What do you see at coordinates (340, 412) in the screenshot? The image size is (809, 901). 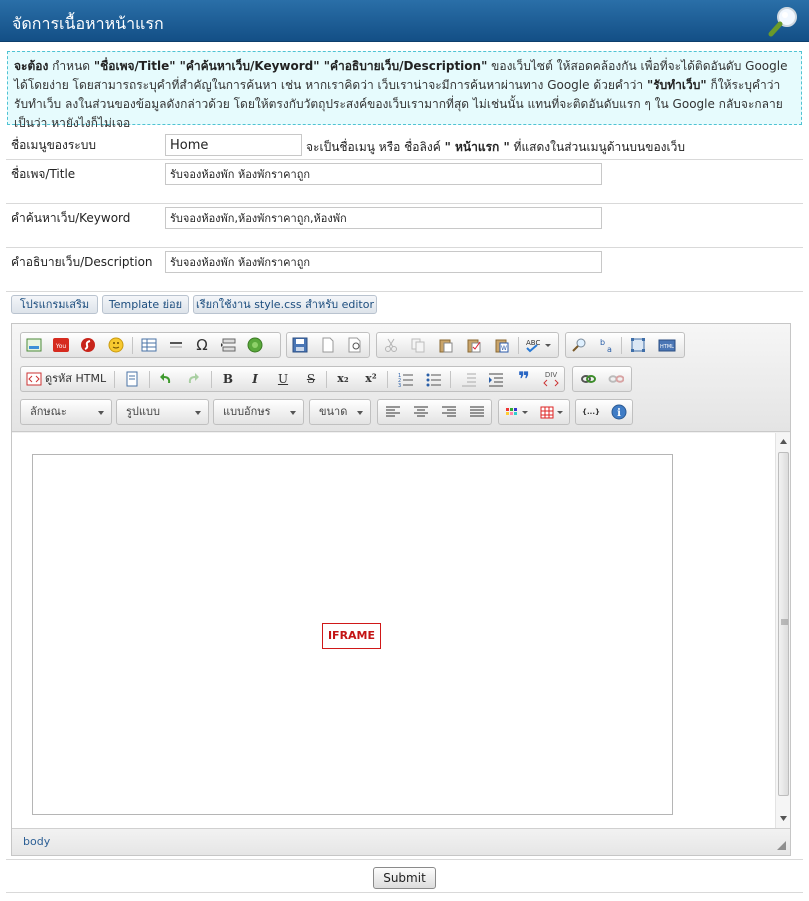 I see `size-select: ขนาด` at bounding box center [340, 412].